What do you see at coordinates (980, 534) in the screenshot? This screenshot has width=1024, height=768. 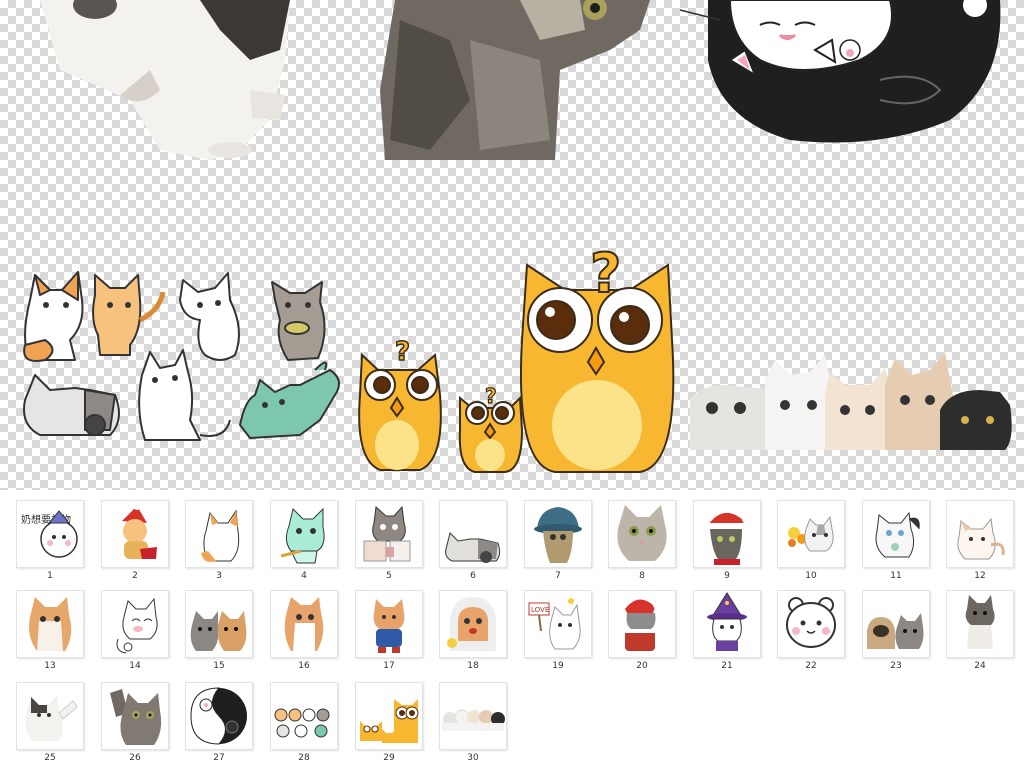 I see `cream-cat-icon` at bounding box center [980, 534].